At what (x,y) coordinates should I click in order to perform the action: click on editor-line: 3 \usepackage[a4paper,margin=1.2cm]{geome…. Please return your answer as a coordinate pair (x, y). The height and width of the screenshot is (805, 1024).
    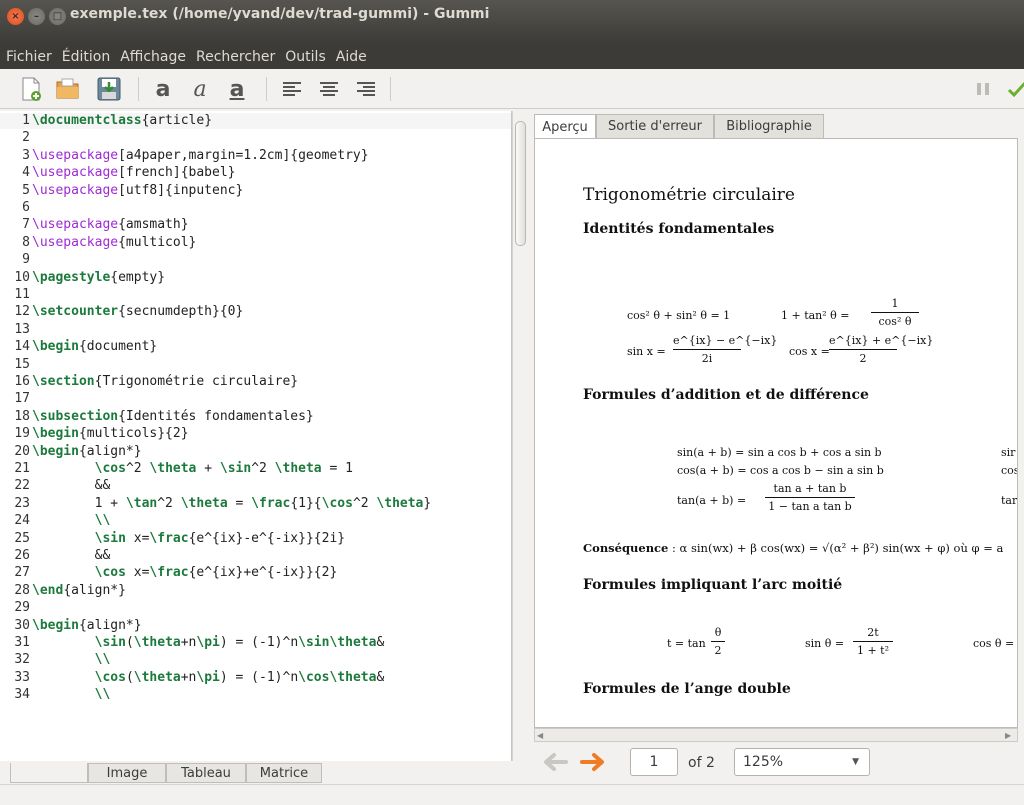
    Looking at the image, I should click on (255, 156).